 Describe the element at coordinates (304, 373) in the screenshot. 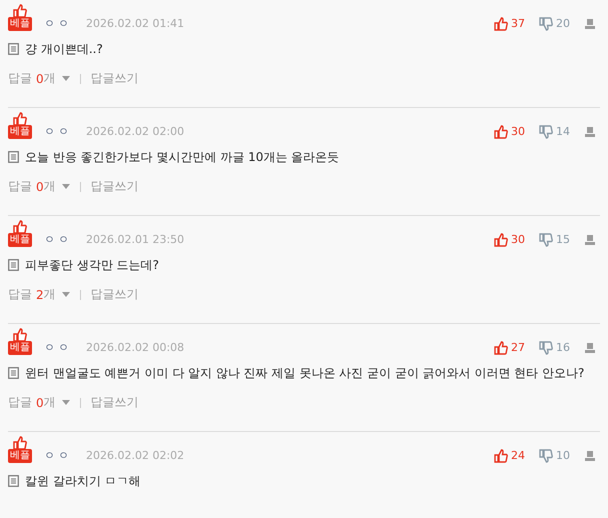

I see `comment-text: 윈터 맨얼굴도 예쁜거 이미 다 알지 않나 진짜 제일 못나온 사진 굳이 굳이 긁어와서 이러면 현타 안오나?` at that location.